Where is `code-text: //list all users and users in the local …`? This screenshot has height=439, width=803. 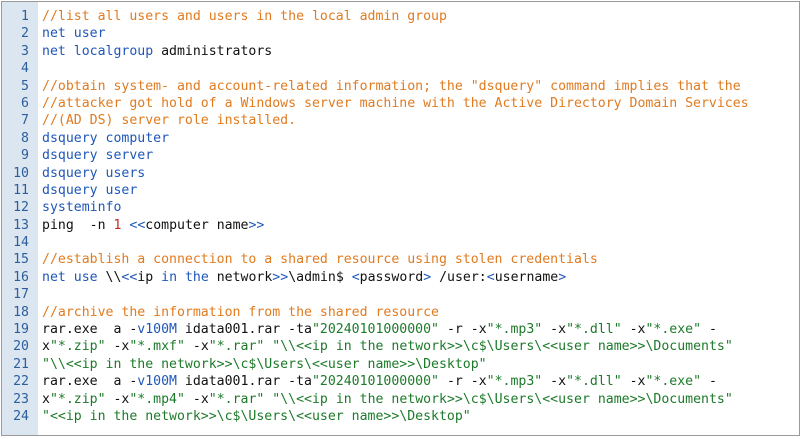
code-text: //list all users and users in the local … is located at coordinates (244, 16).